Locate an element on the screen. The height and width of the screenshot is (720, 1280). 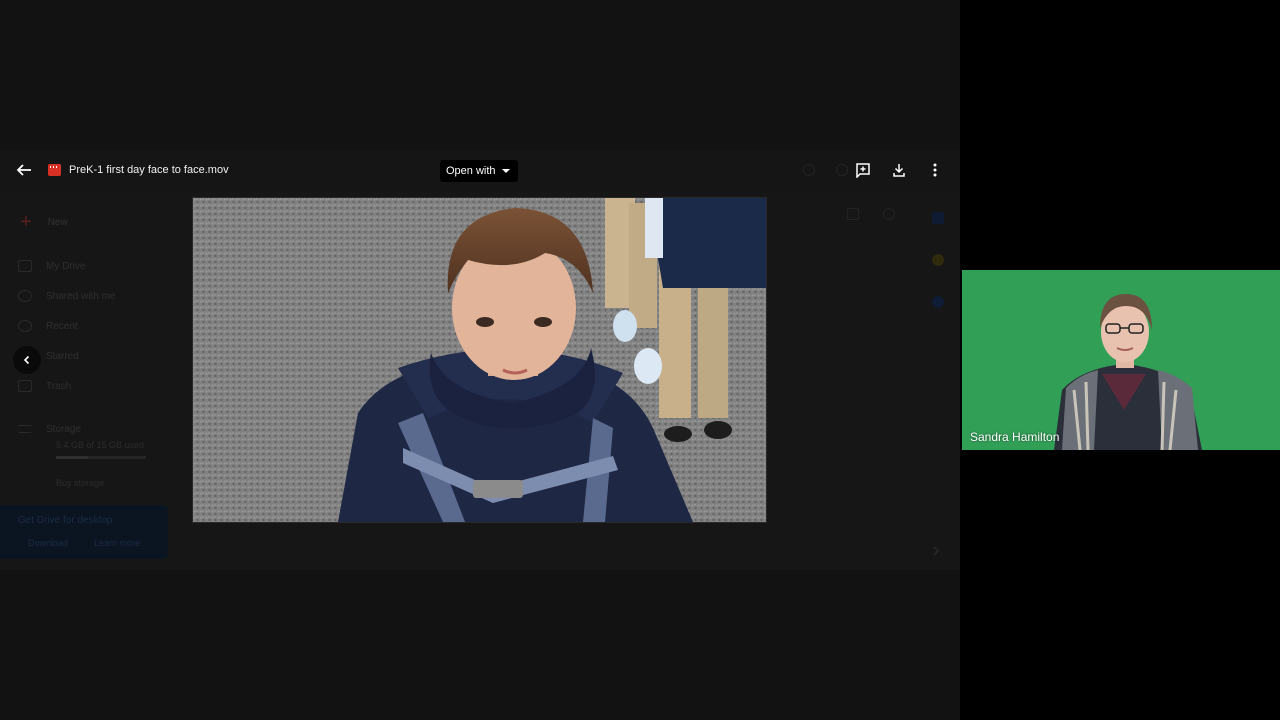
sidebar-item-label: Starred is located at coordinates (62, 356).